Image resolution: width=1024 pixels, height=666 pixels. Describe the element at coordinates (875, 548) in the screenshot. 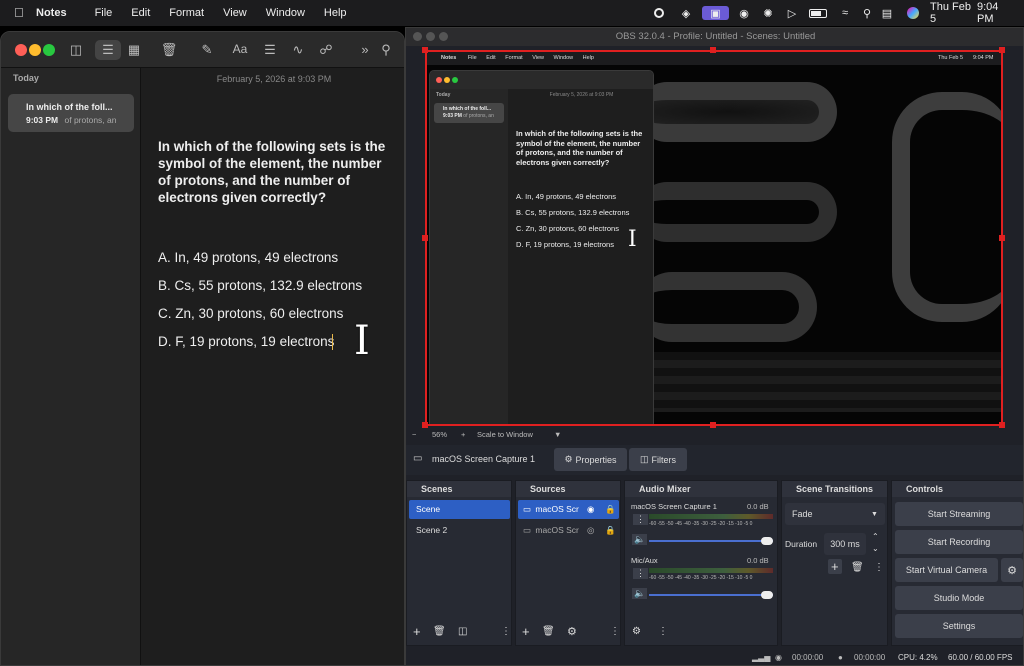

I see `duration-decrement-icon: ⌄` at that location.